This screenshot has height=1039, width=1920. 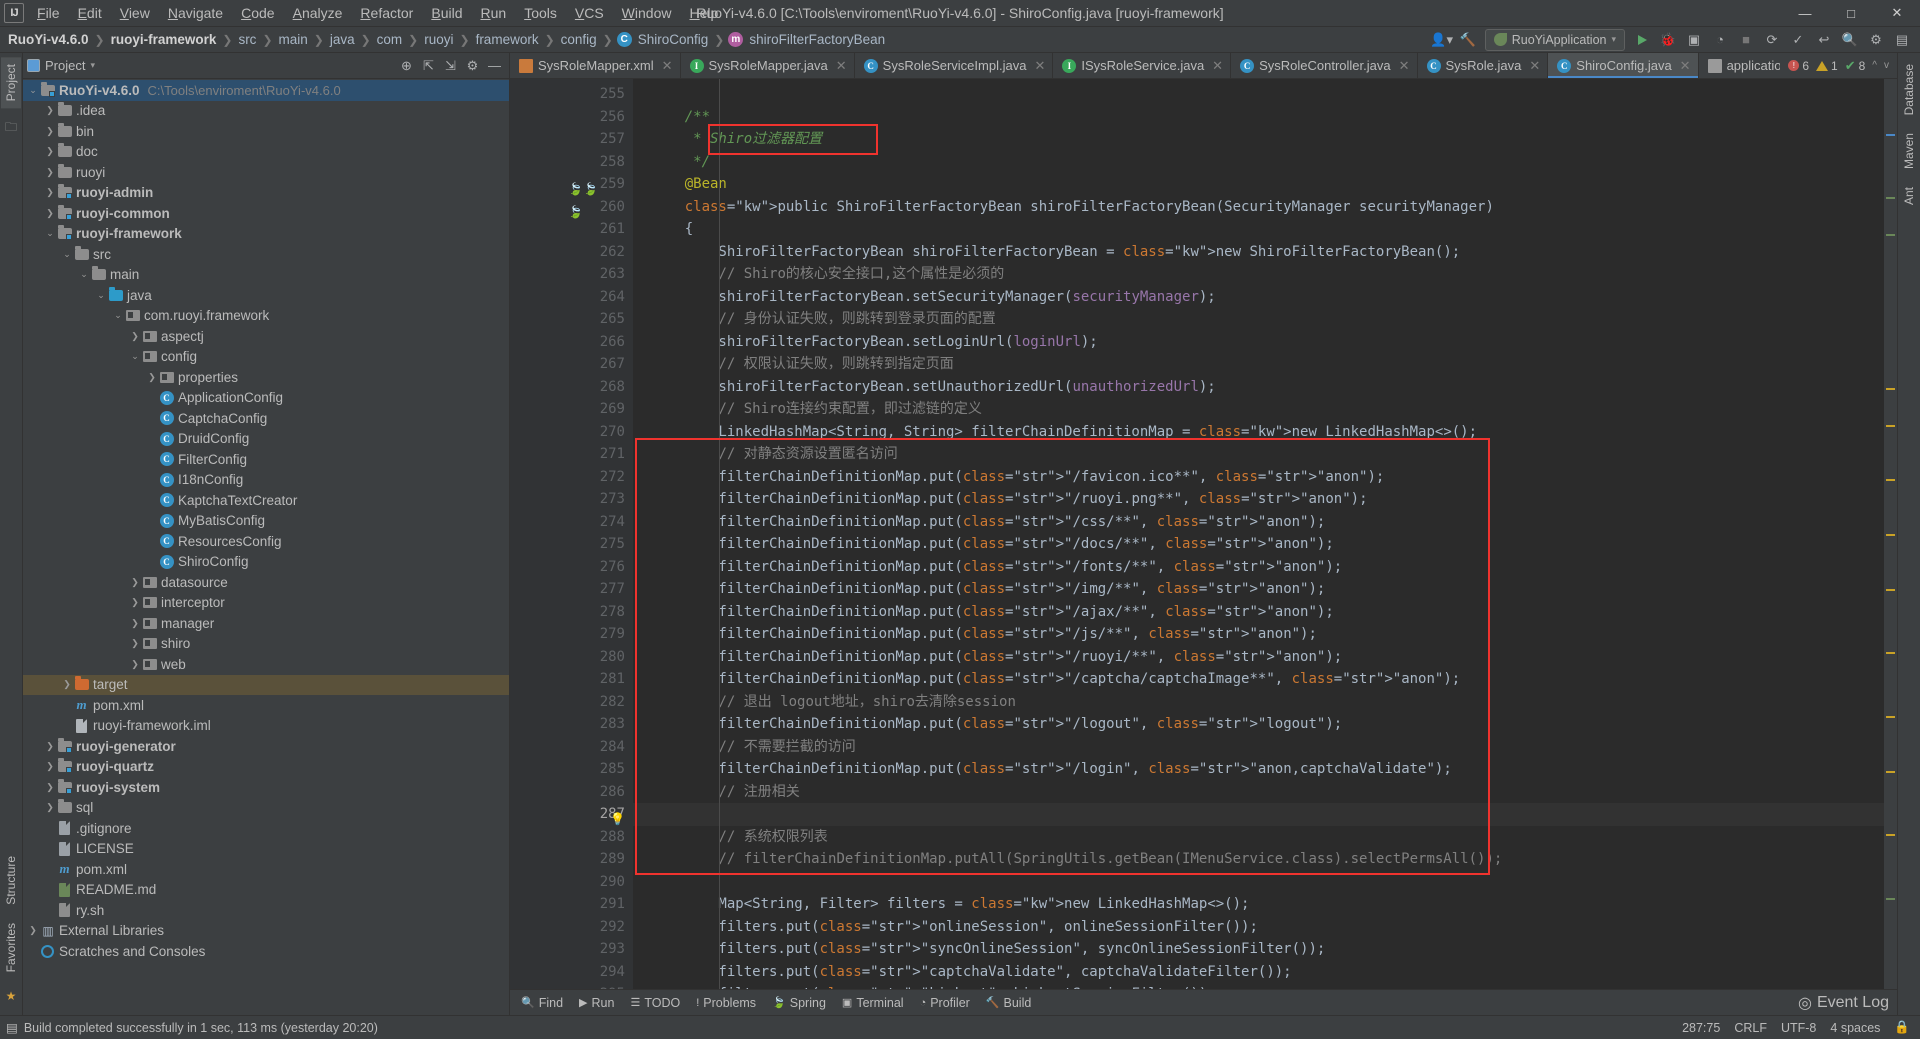 I want to click on menu-code: Code, so click(x=257, y=13).